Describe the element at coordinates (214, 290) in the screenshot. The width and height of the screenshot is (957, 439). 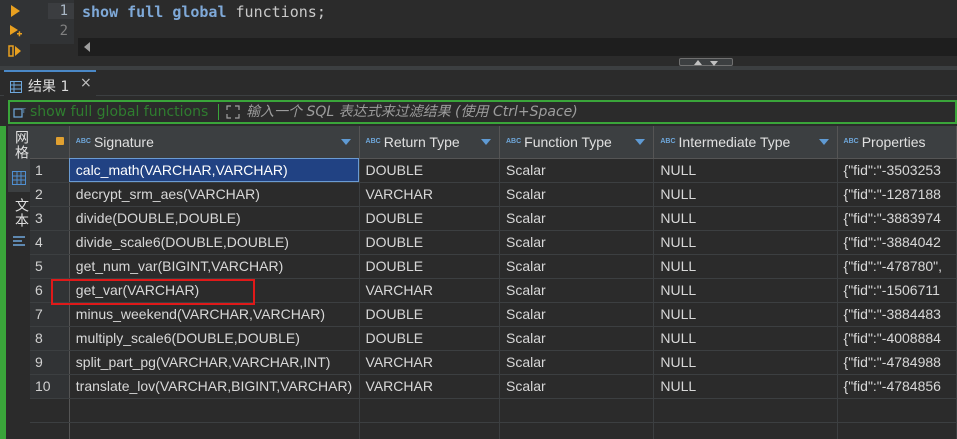
I see `table-cell-sig: get_var(VARCHAR)` at that location.